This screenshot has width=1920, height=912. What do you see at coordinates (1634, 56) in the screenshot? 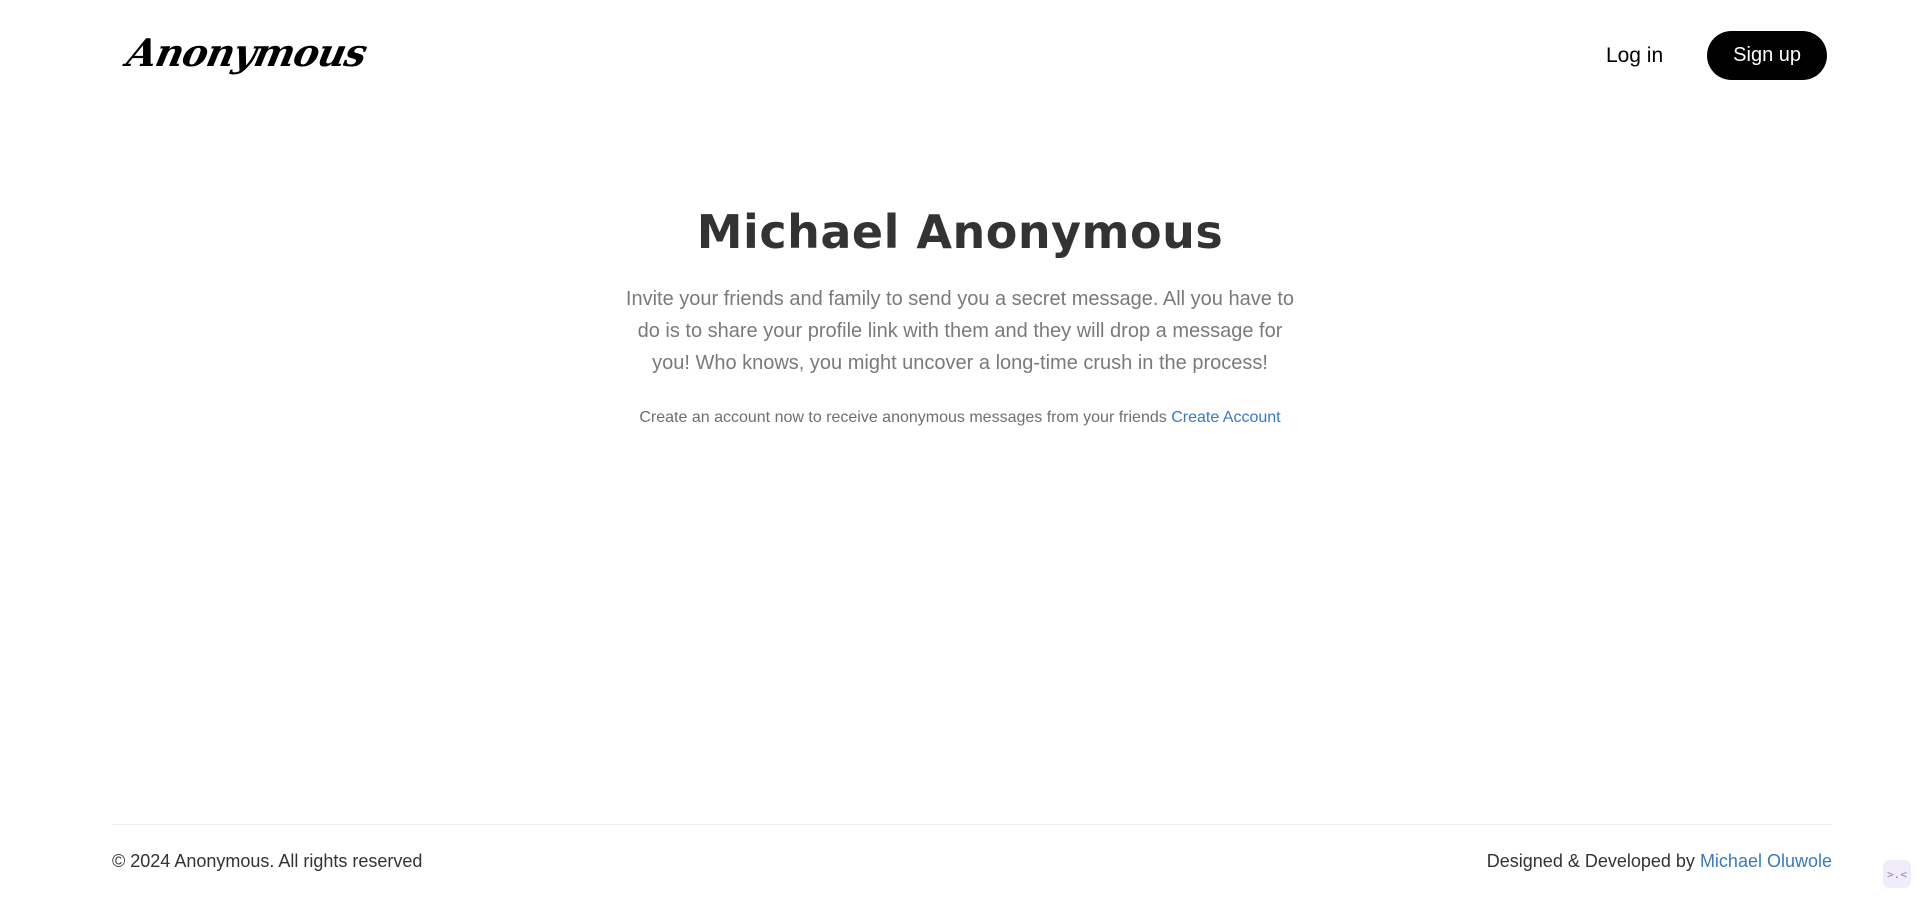
I see `login-link: Log in` at bounding box center [1634, 56].